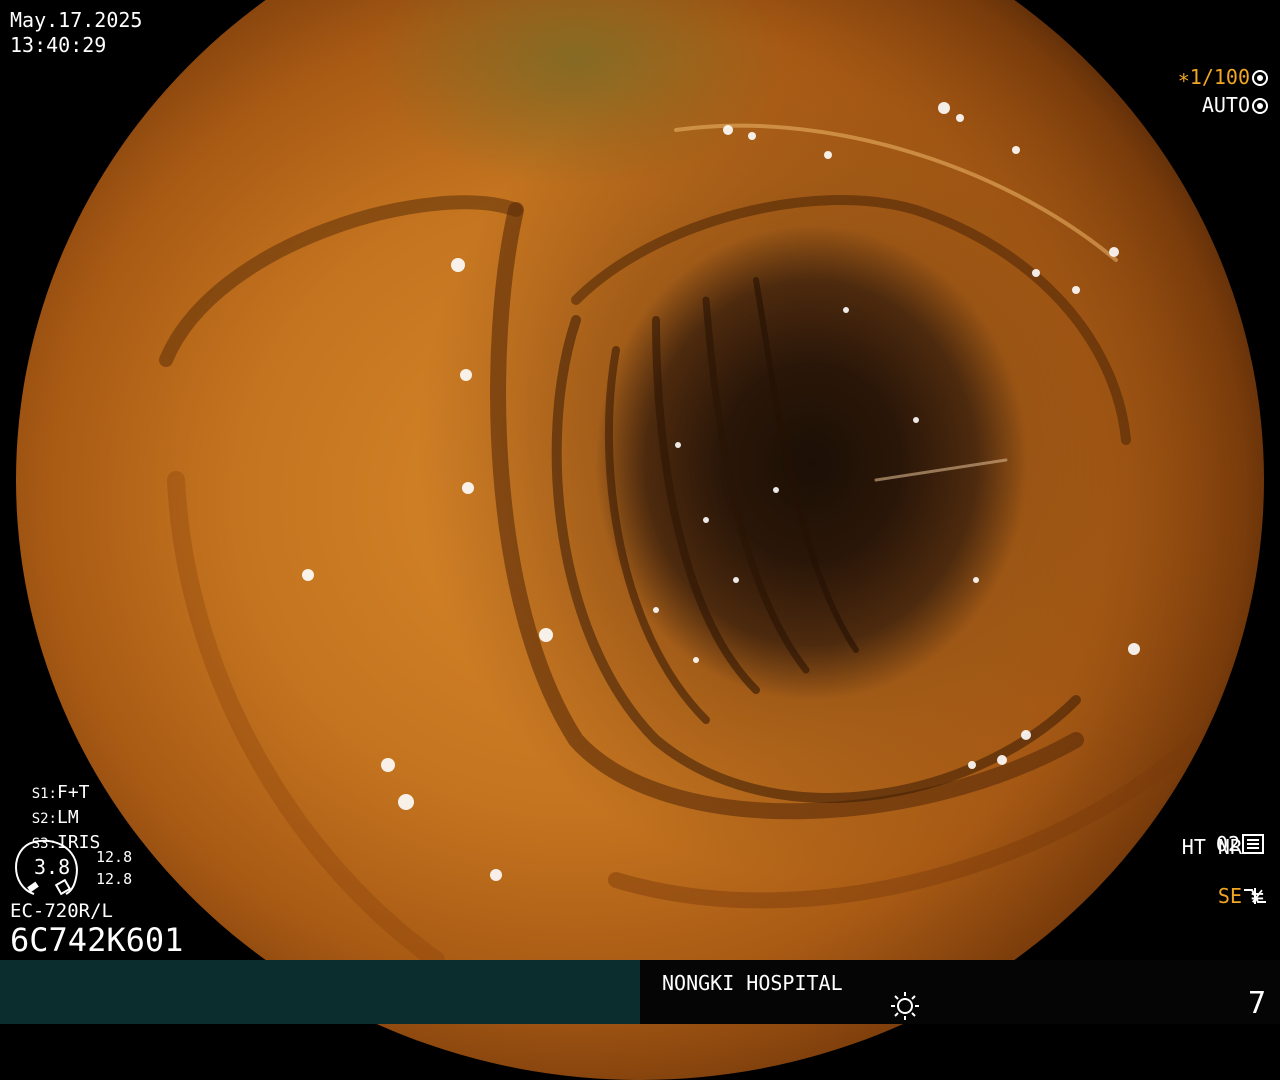  Describe the element at coordinates (960, 992) in the screenshot. I see `footer-right-panel: NONGKI HOSPITAL 7` at that location.